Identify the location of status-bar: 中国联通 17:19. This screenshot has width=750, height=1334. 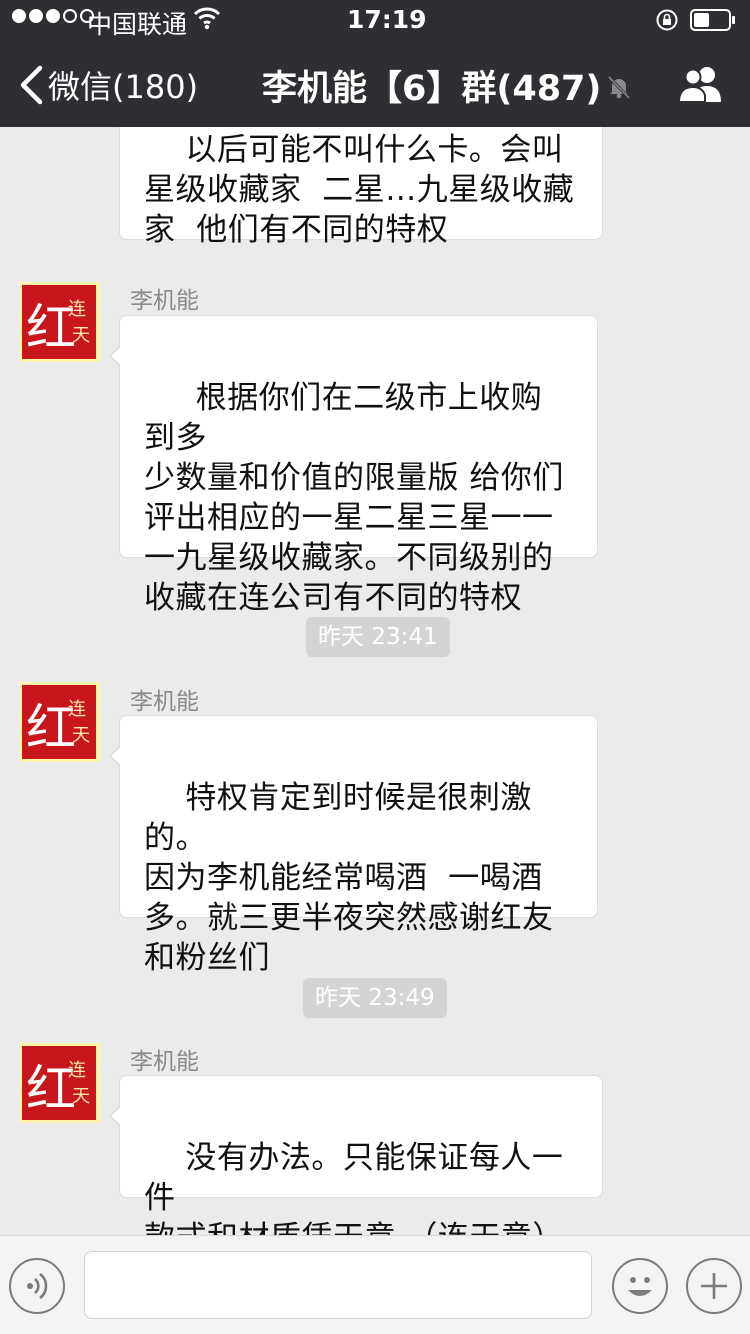
(375, 20).